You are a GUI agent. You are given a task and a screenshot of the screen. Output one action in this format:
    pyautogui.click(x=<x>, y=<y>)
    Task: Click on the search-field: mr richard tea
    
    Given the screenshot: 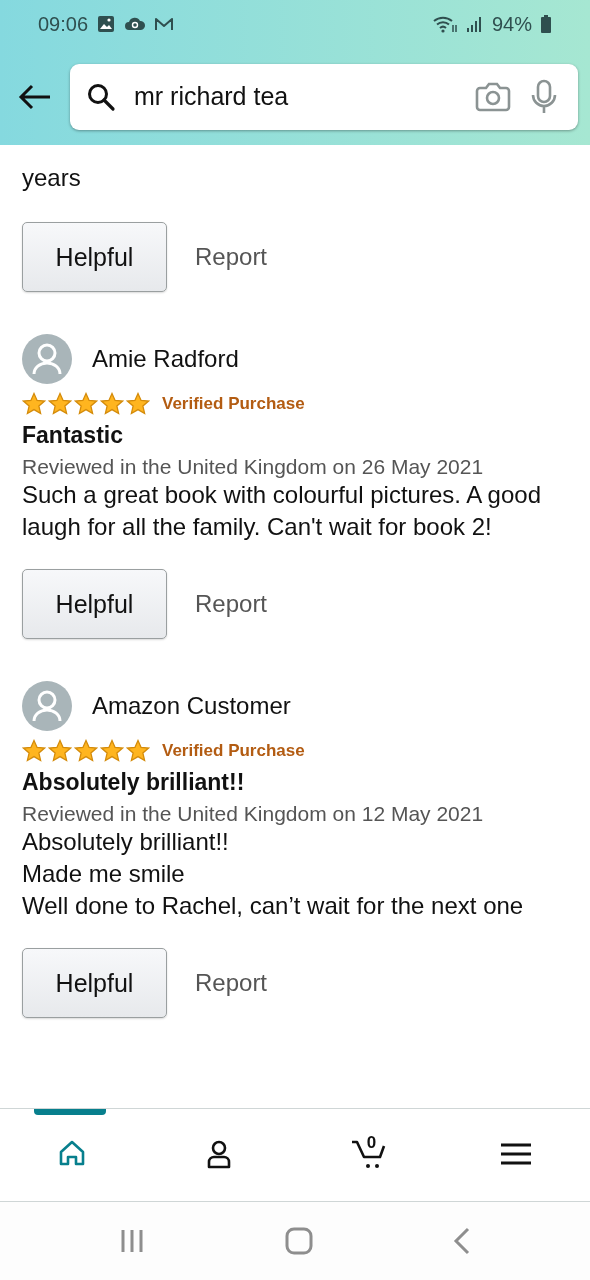 What is the action you would take?
    pyautogui.click(x=324, y=96)
    